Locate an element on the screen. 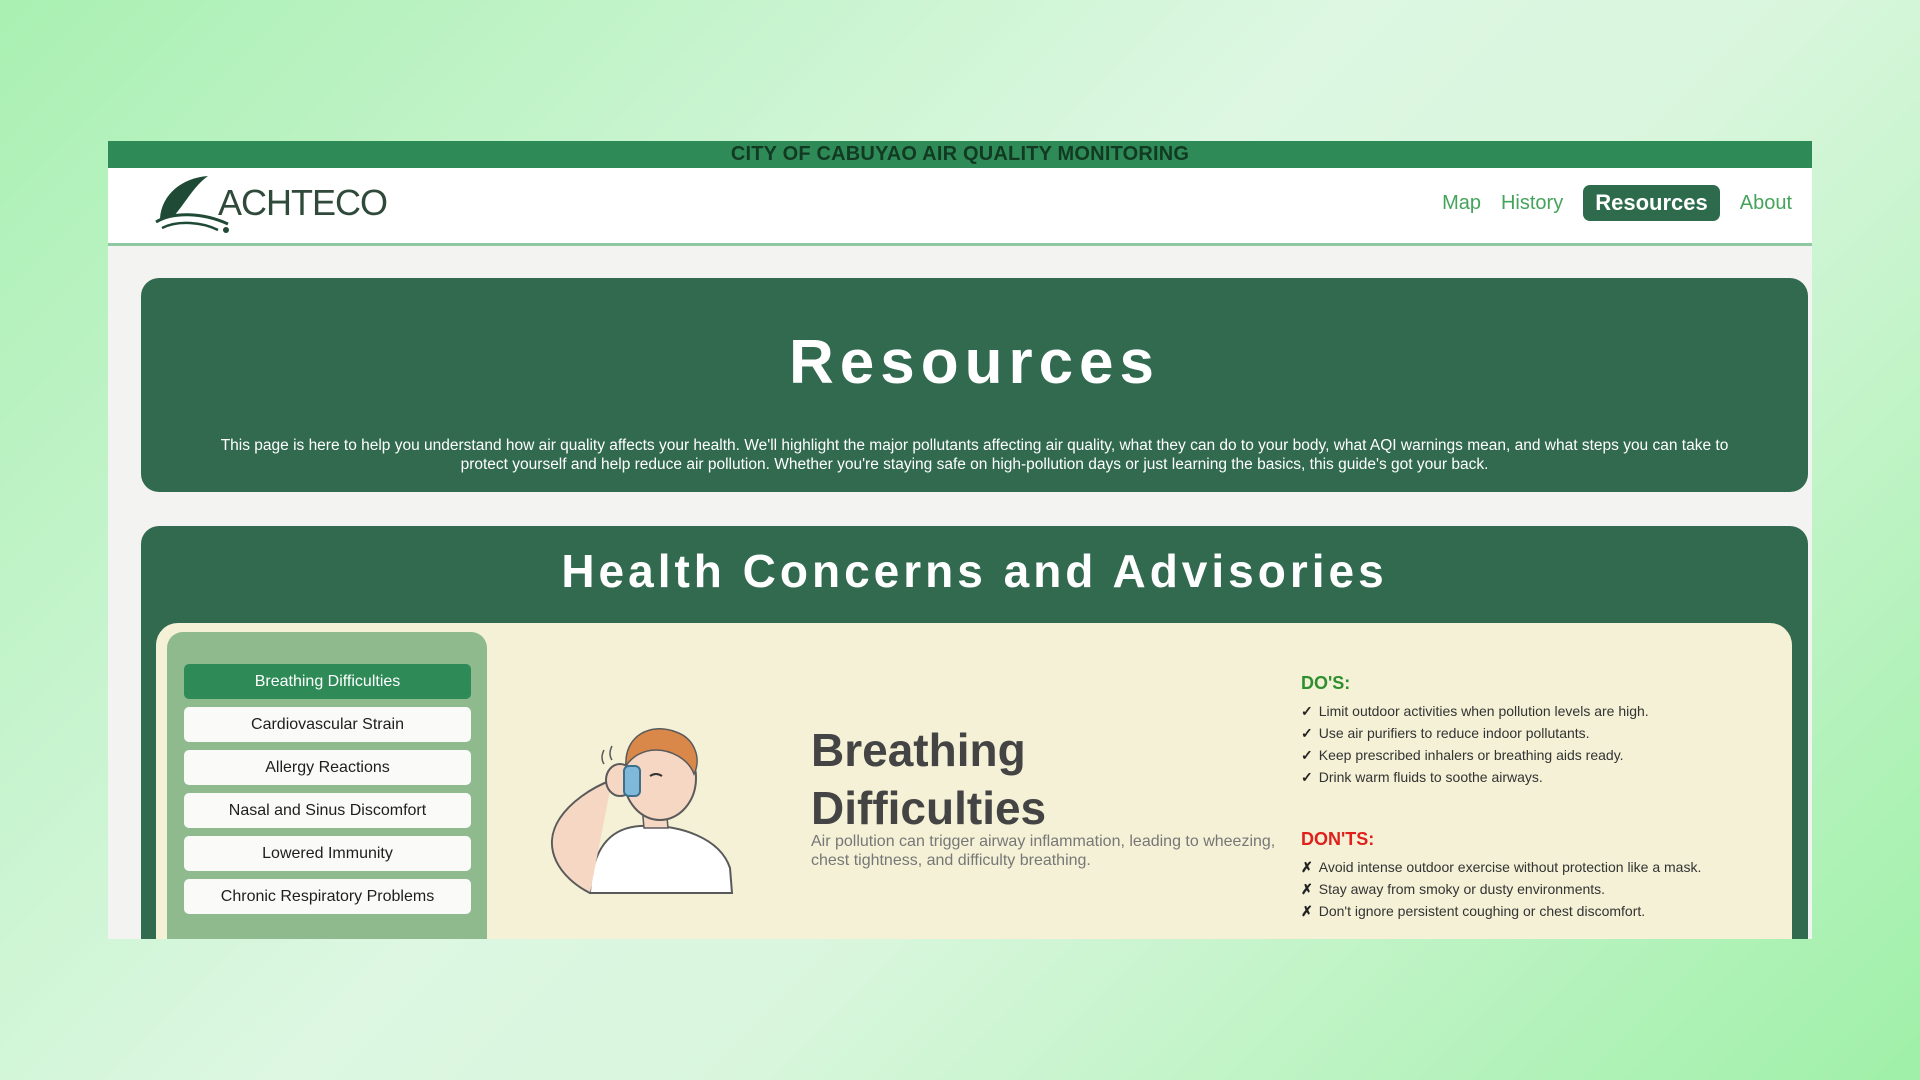  achteco-logo: ACHTECO is located at coordinates (270, 203).